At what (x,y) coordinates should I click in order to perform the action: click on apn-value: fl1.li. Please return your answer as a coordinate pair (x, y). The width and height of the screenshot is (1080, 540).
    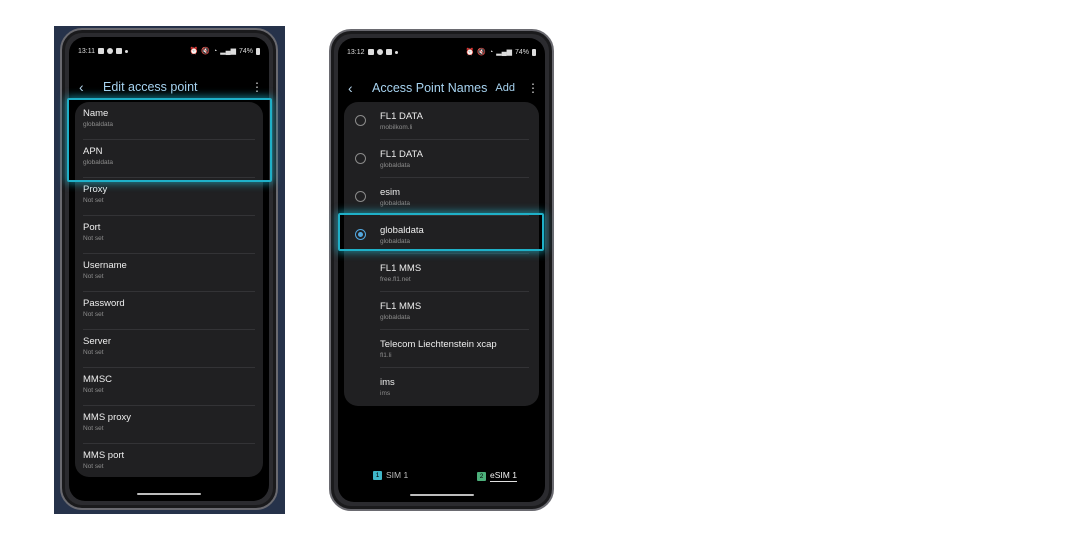
    Looking at the image, I should click on (386, 355).